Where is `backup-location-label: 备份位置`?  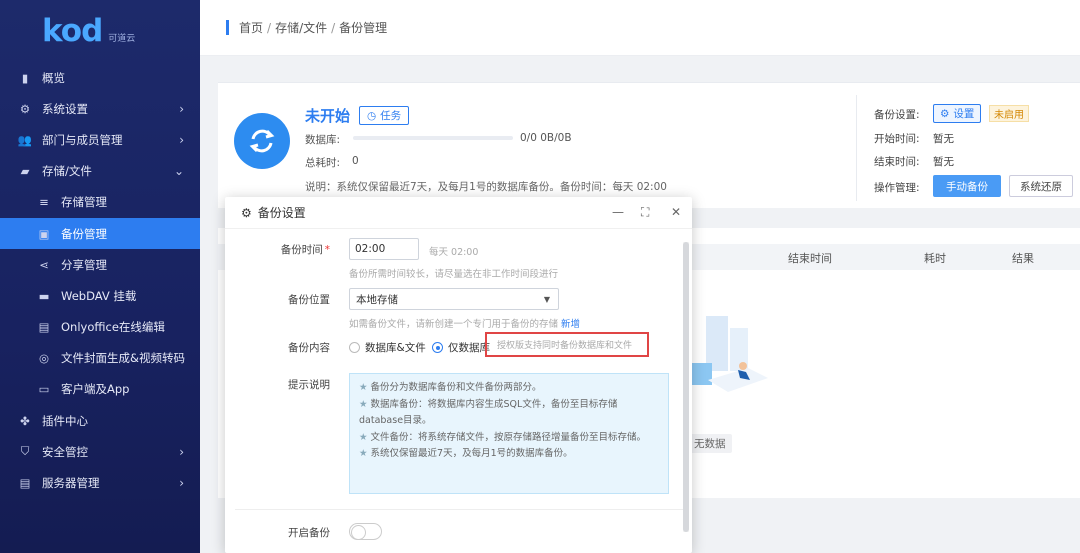 backup-location-label: 备份位置 is located at coordinates (309, 300).